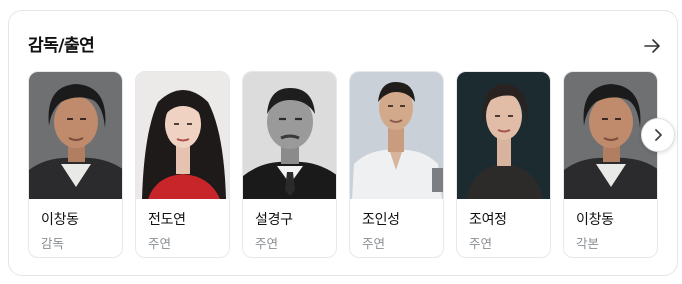  What do you see at coordinates (53, 243) in the screenshot?
I see `person-role: 감독` at bounding box center [53, 243].